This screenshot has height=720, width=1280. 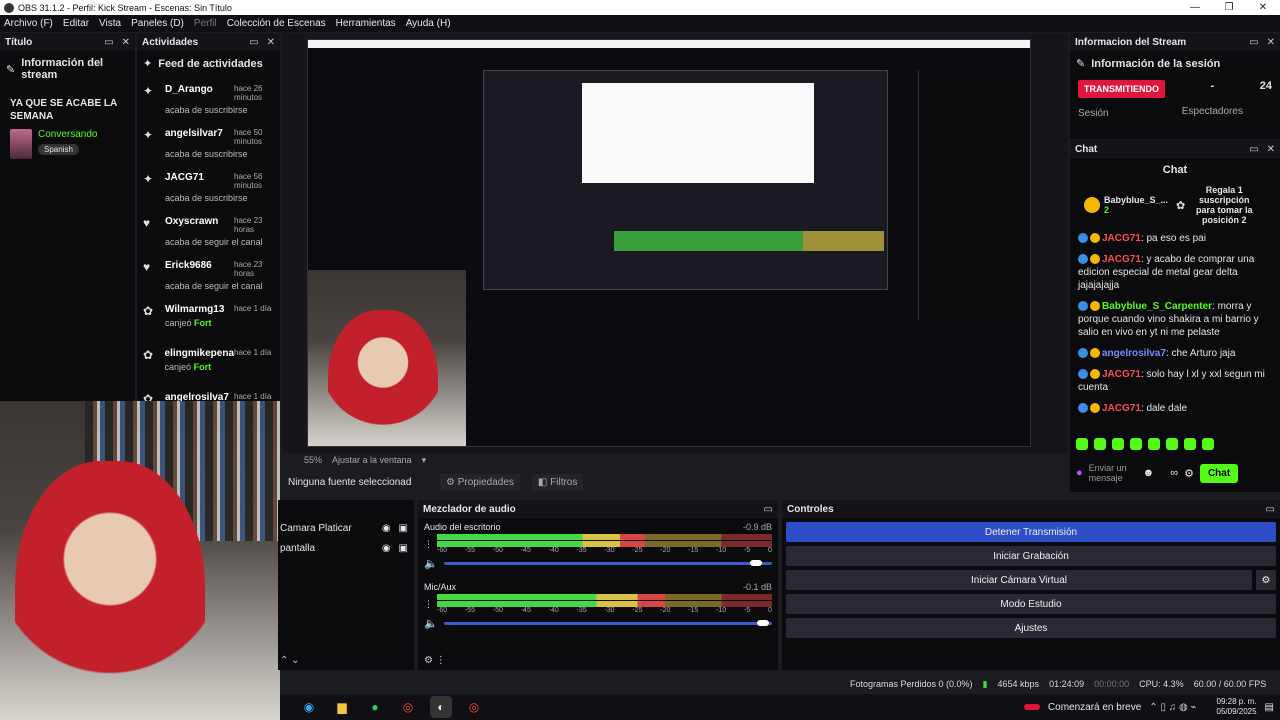 What do you see at coordinates (985, 683) in the screenshot?
I see `signal-icon: ▮` at bounding box center [985, 683].